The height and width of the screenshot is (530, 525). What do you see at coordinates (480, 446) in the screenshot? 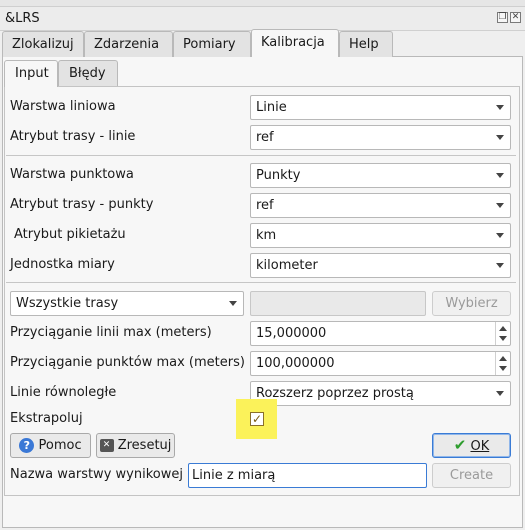
I see `ok-label: OK` at bounding box center [480, 446].